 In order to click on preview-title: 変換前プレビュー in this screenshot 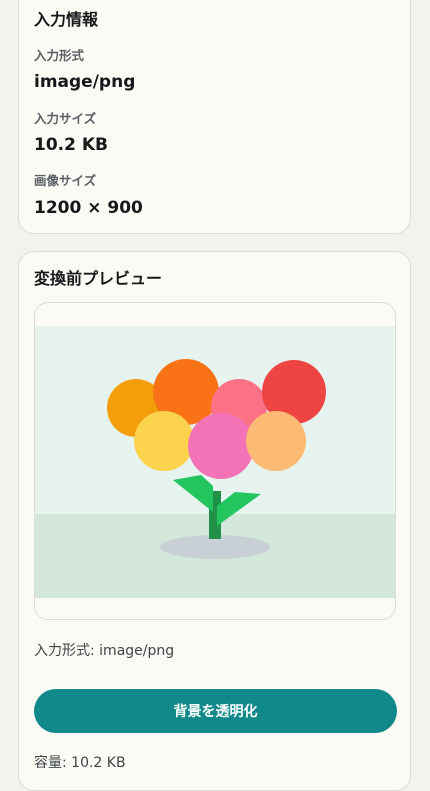, I will do `click(98, 278)`.